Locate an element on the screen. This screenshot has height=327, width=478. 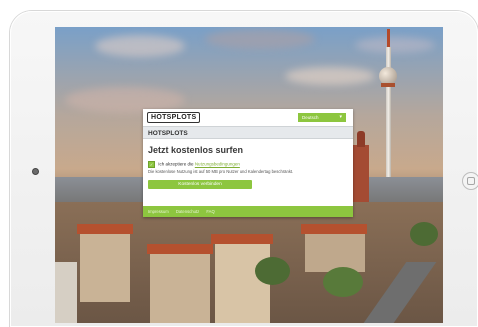
popup-header: HOTSPLOTS Deutsch ▾ is located at coordinates (248, 117).